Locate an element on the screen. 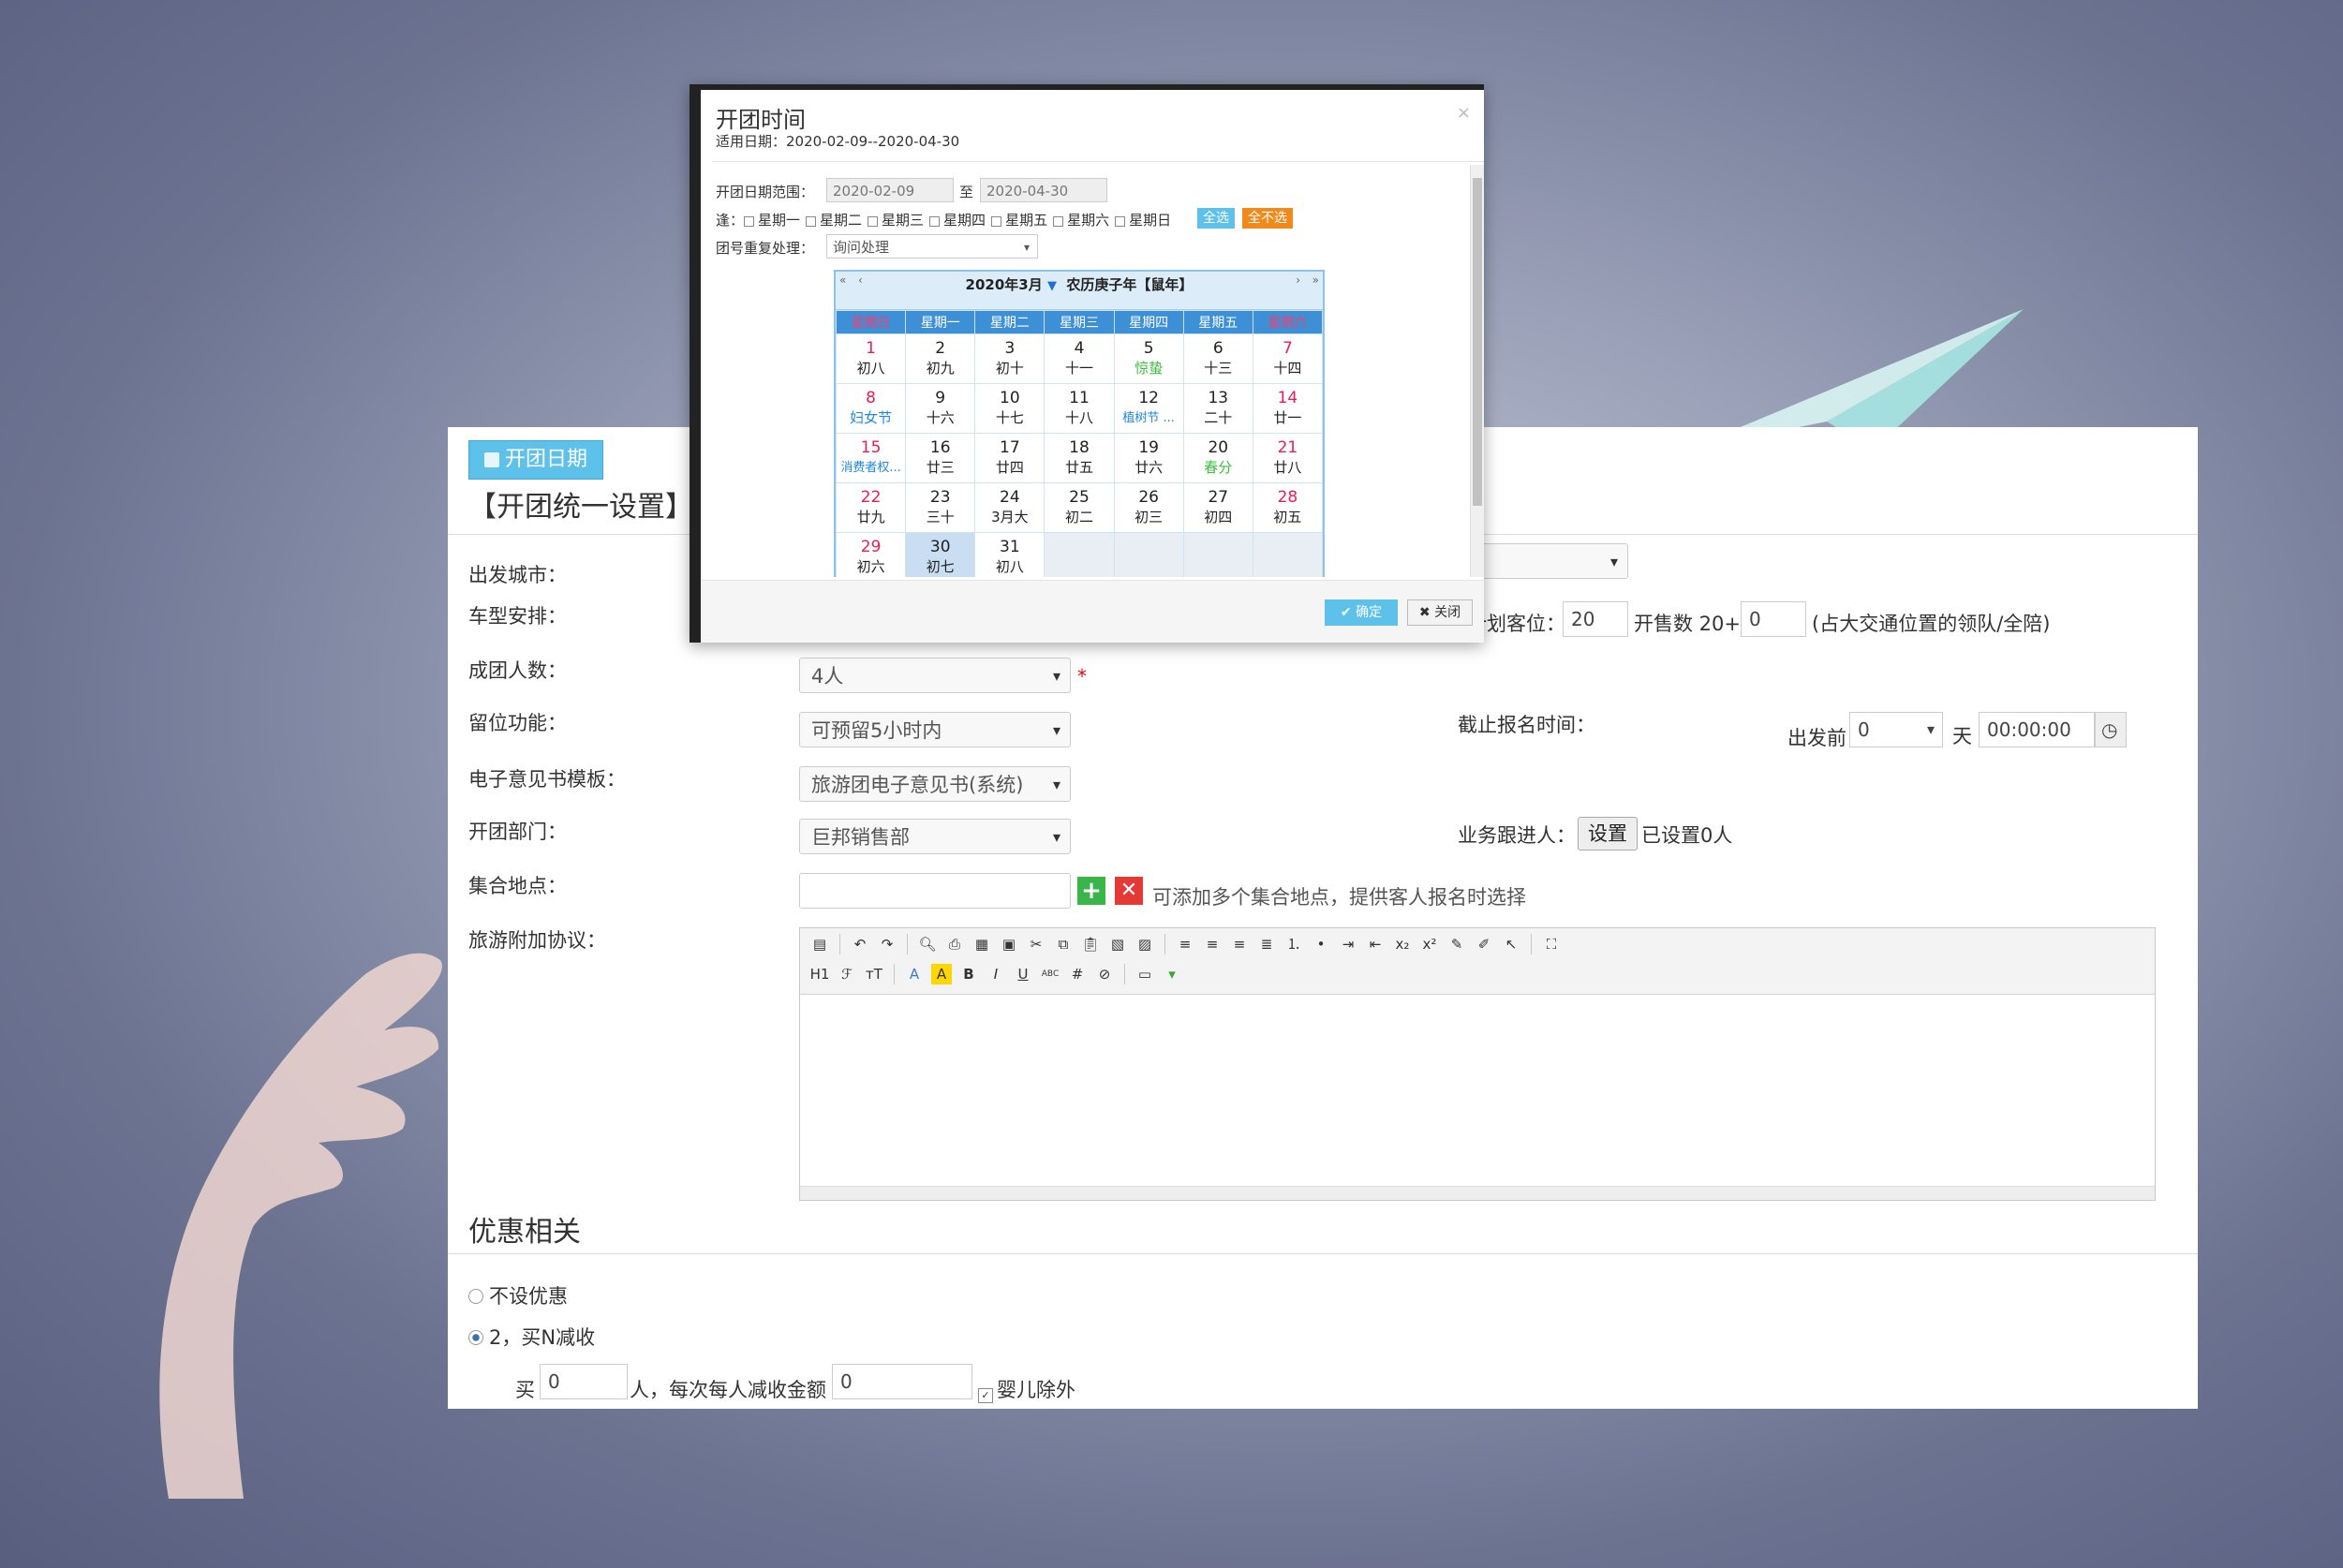  calendar-day: 13 二十 is located at coordinates (1217, 408).